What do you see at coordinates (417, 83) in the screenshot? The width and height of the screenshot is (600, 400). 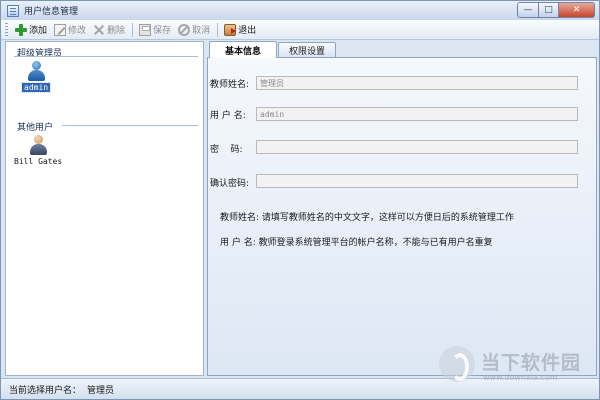 I see `teacher-name-field` at bounding box center [417, 83].